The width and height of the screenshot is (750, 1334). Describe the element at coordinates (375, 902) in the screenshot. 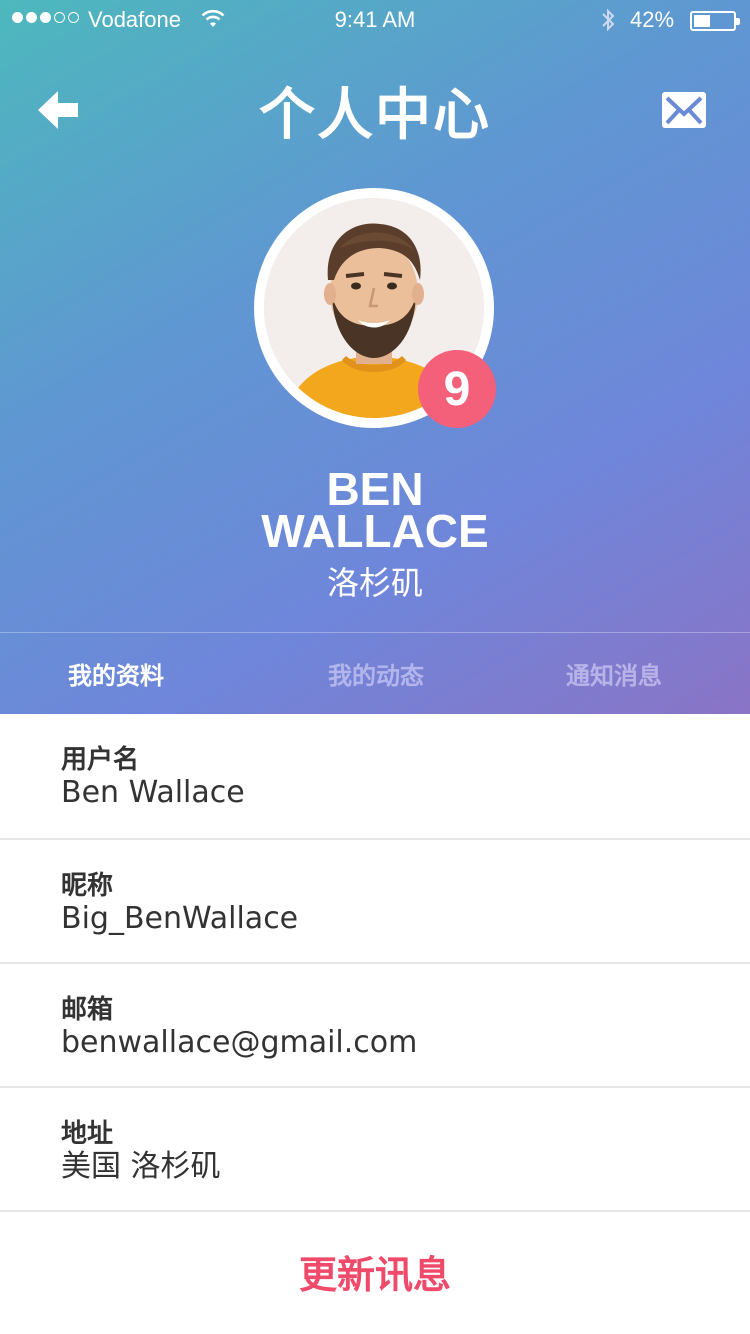

I see `info-row-nickname: 昵称 Big_BenWallace` at that location.